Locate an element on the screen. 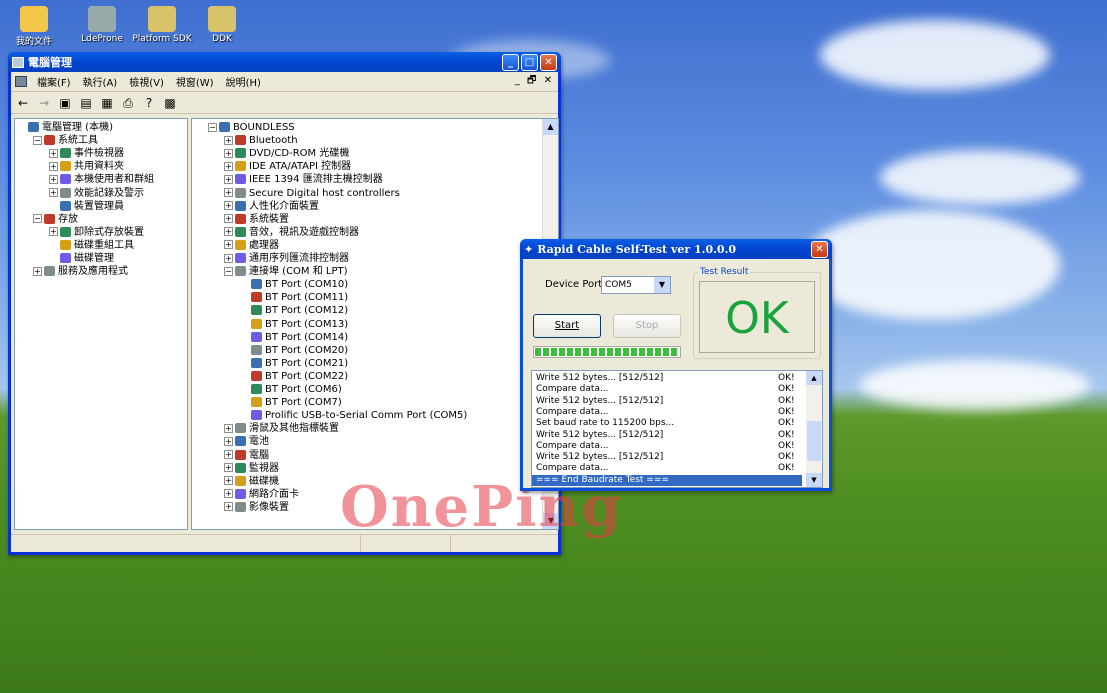  up-folder-icon: ▣ is located at coordinates (65, 103).